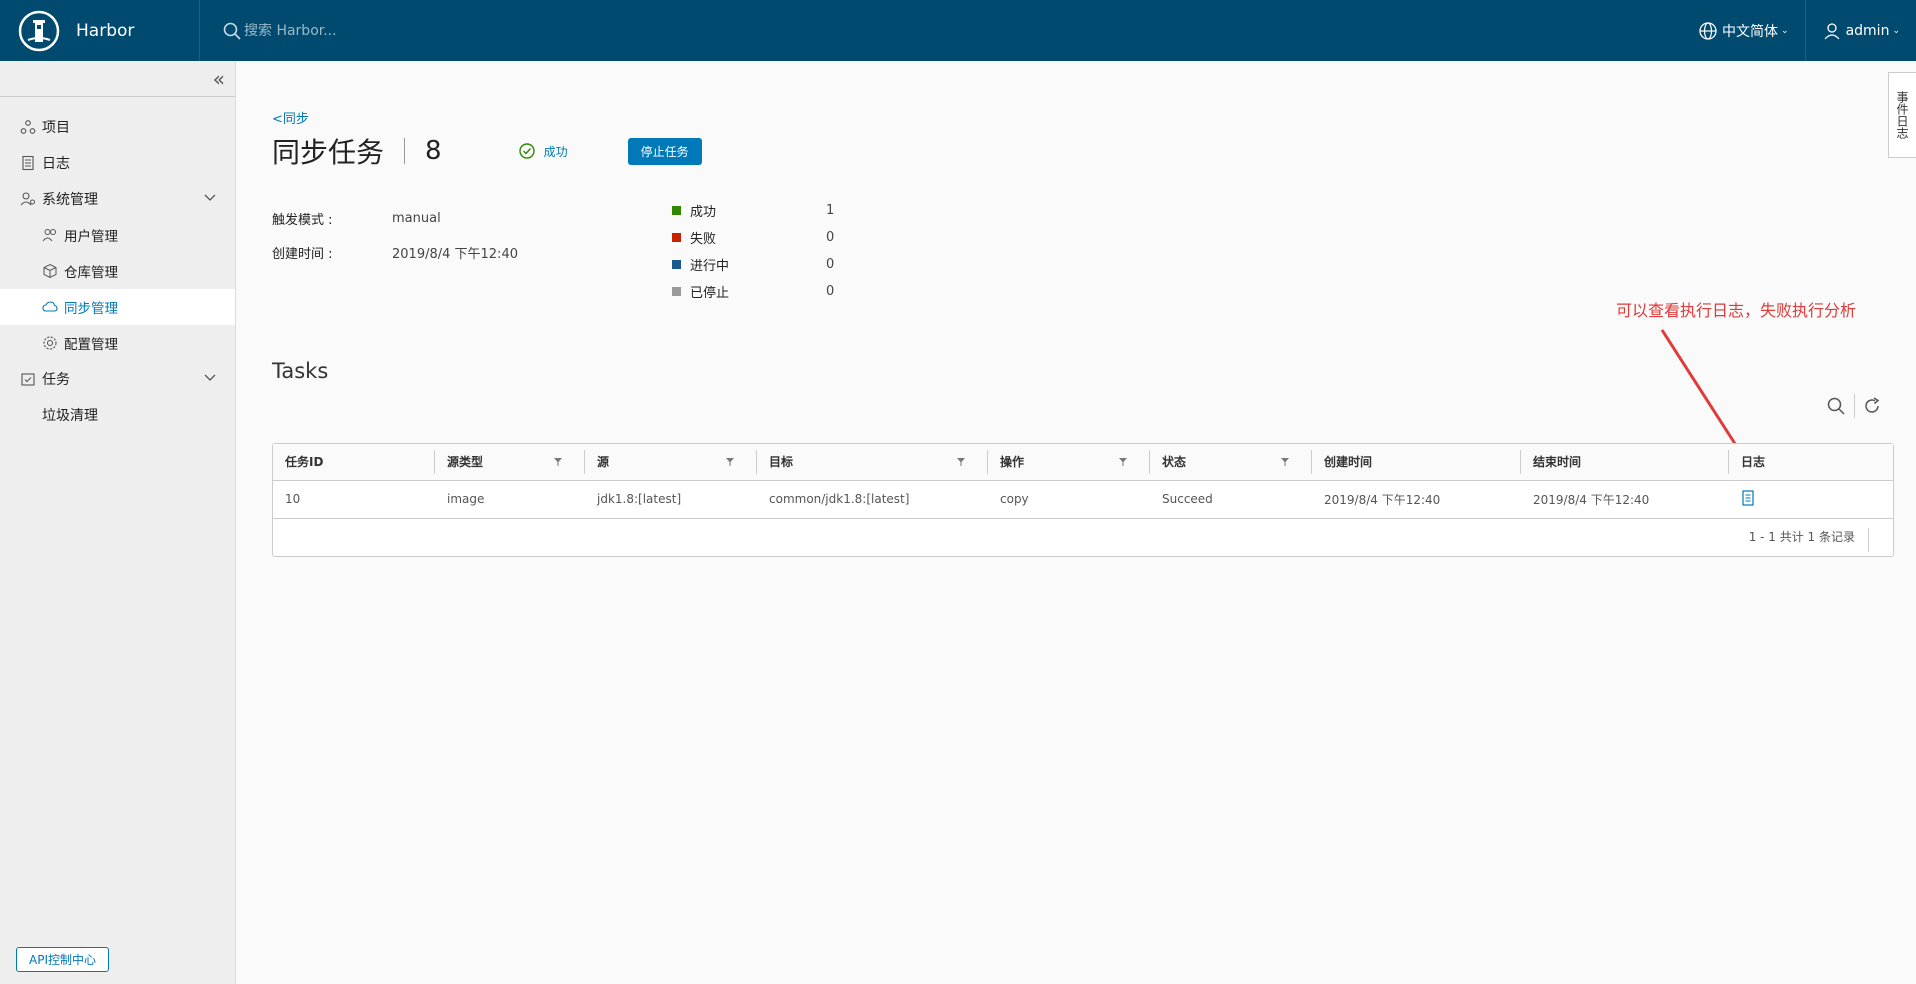 The image size is (1916, 984). I want to click on footer-divider, so click(1868, 540).